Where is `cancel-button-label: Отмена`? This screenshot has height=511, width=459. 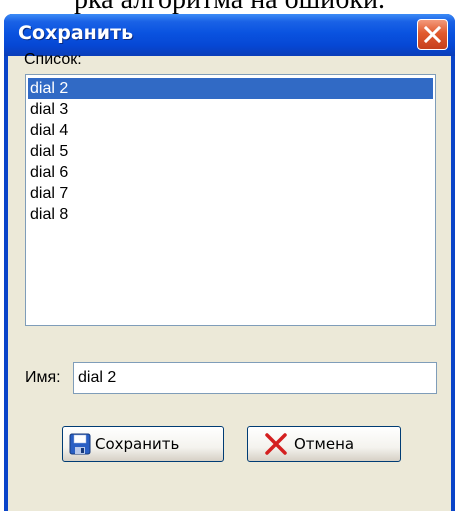
cancel-button-label: Отмена is located at coordinates (324, 444).